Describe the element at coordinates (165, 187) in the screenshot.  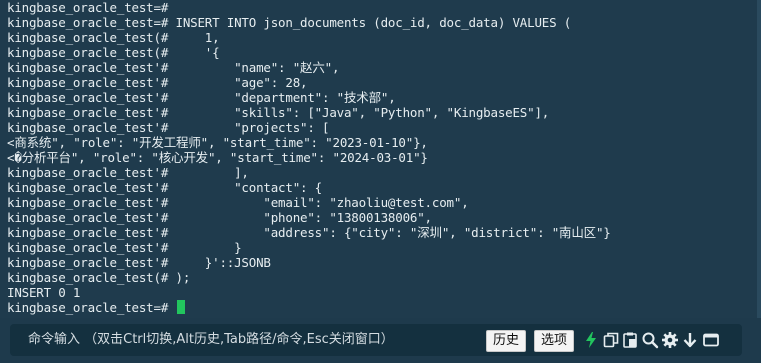
I see `terminal-line: kingbase_oracle_test'# "contact": {` at that location.